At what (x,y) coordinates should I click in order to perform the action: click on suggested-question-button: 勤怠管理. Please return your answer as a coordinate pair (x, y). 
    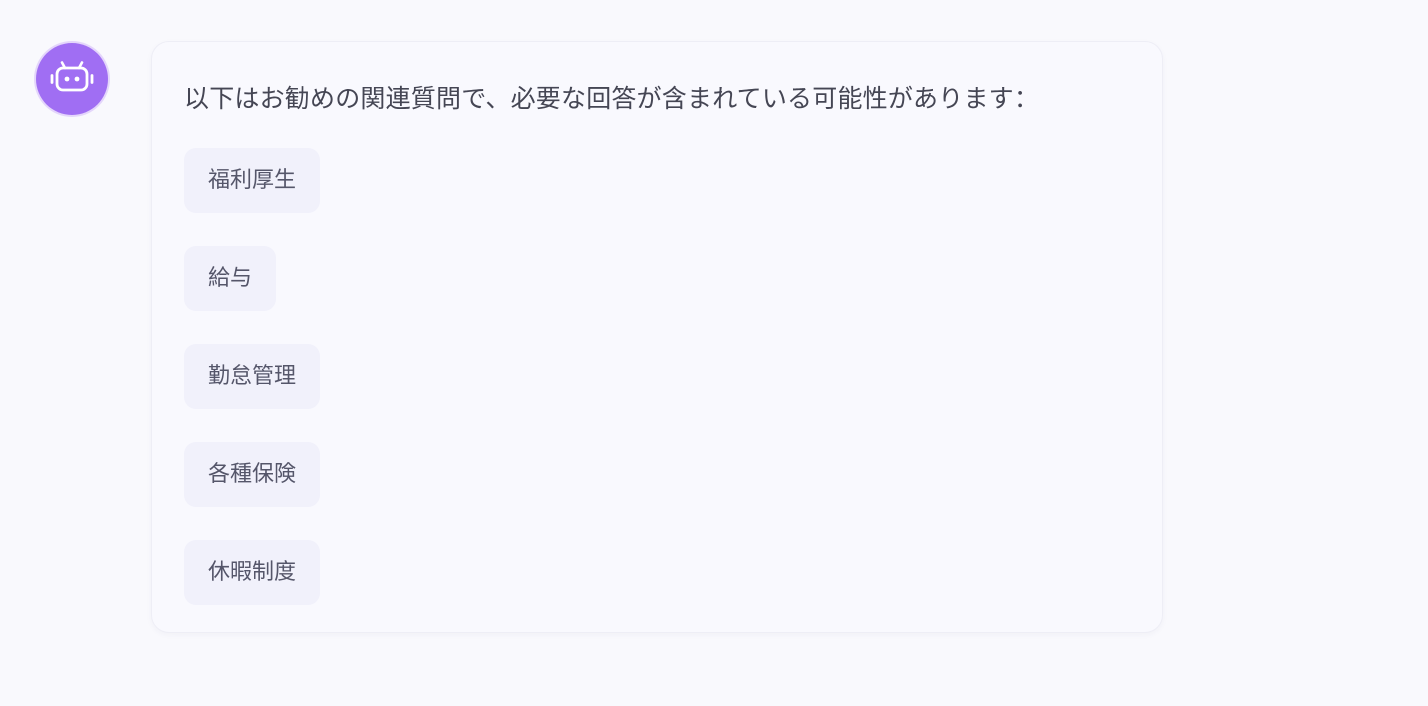
    Looking at the image, I should click on (252, 376).